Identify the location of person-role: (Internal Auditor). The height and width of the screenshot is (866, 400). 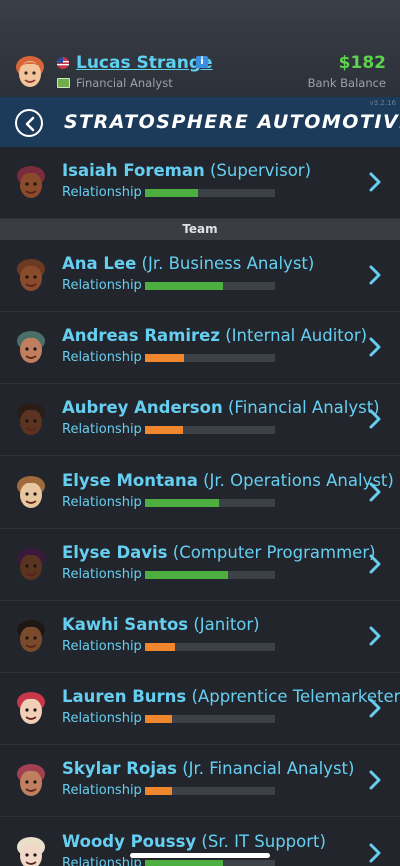
(296, 336).